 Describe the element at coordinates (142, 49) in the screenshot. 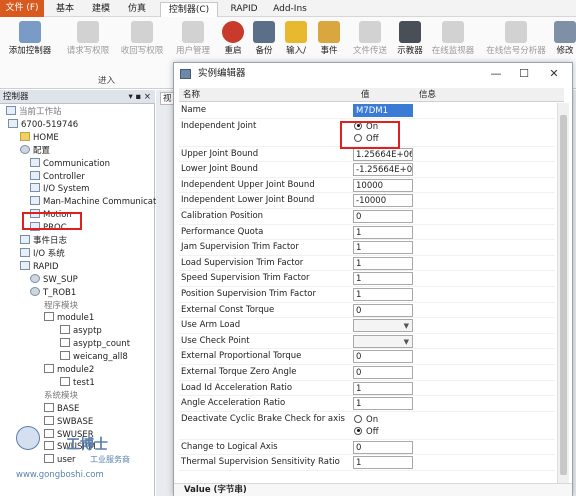

I see `release-write-button: 收回写权限` at that location.